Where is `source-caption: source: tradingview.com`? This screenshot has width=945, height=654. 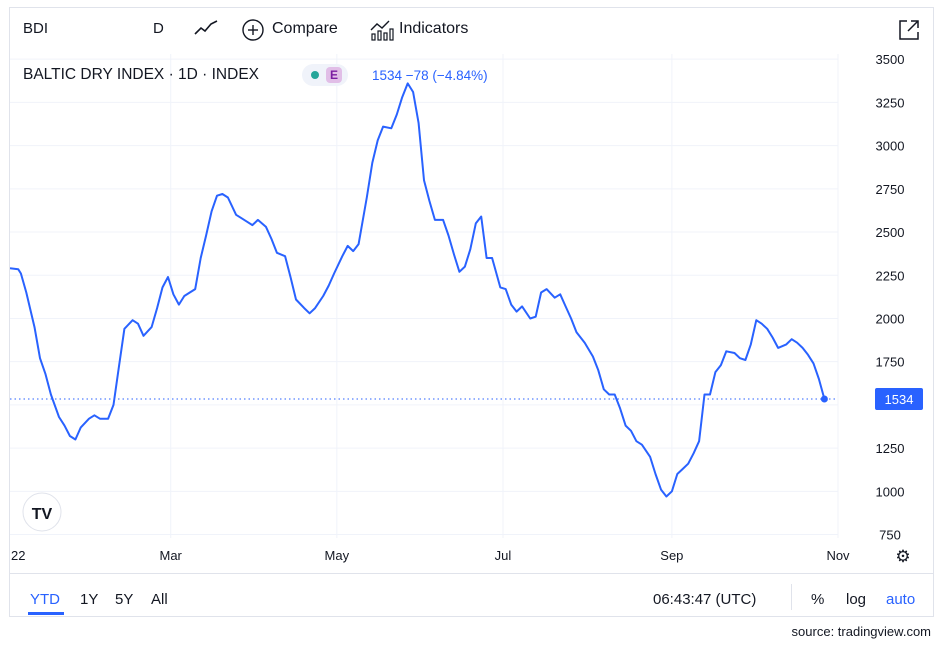
source-caption: source: tradingview.com is located at coordinates (861, 631).